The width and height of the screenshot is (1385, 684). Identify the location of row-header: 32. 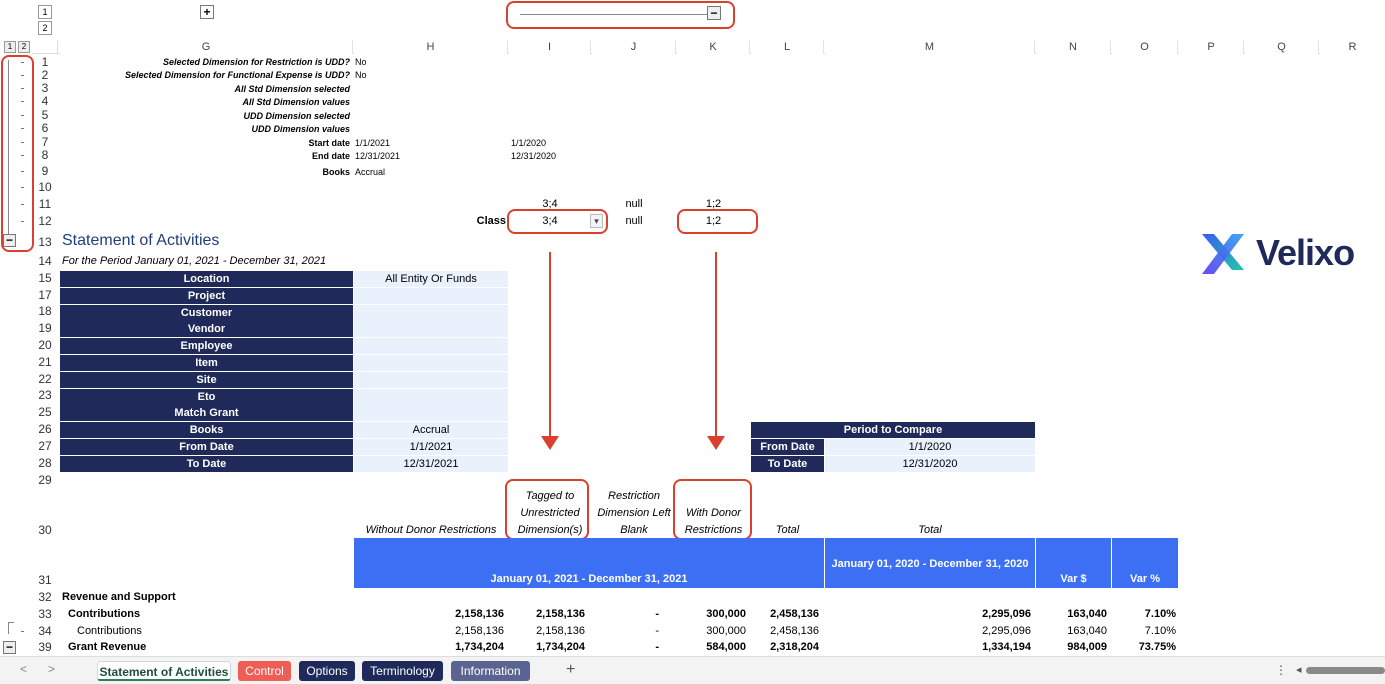
(45, 597).